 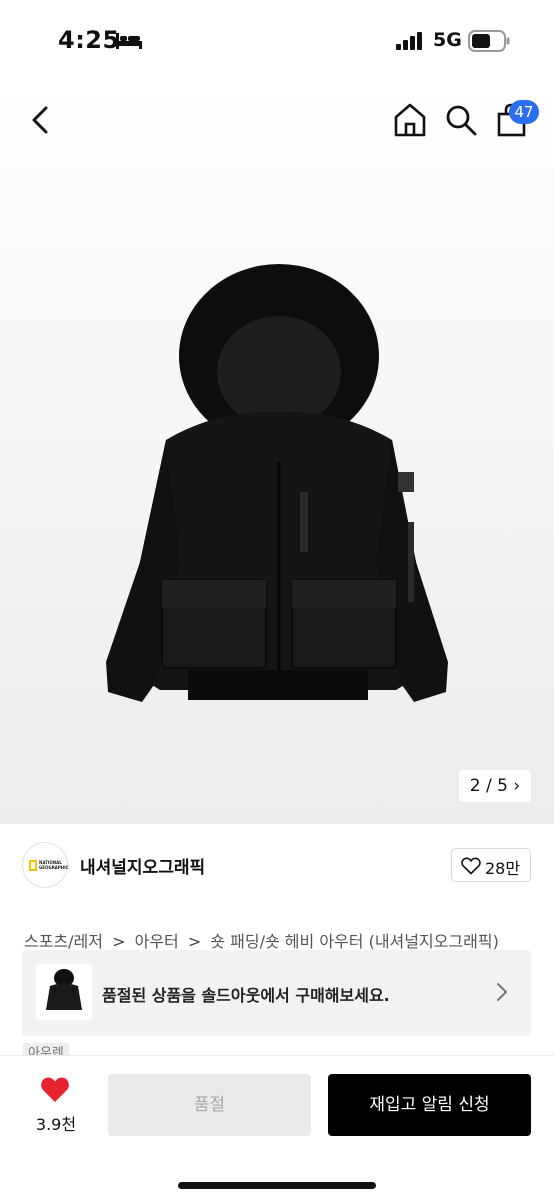 What do you see at coordinates (517, 786) in the screenshot?
I see `chevron-right-small-icon: ›` at bounding box center [517, 786].